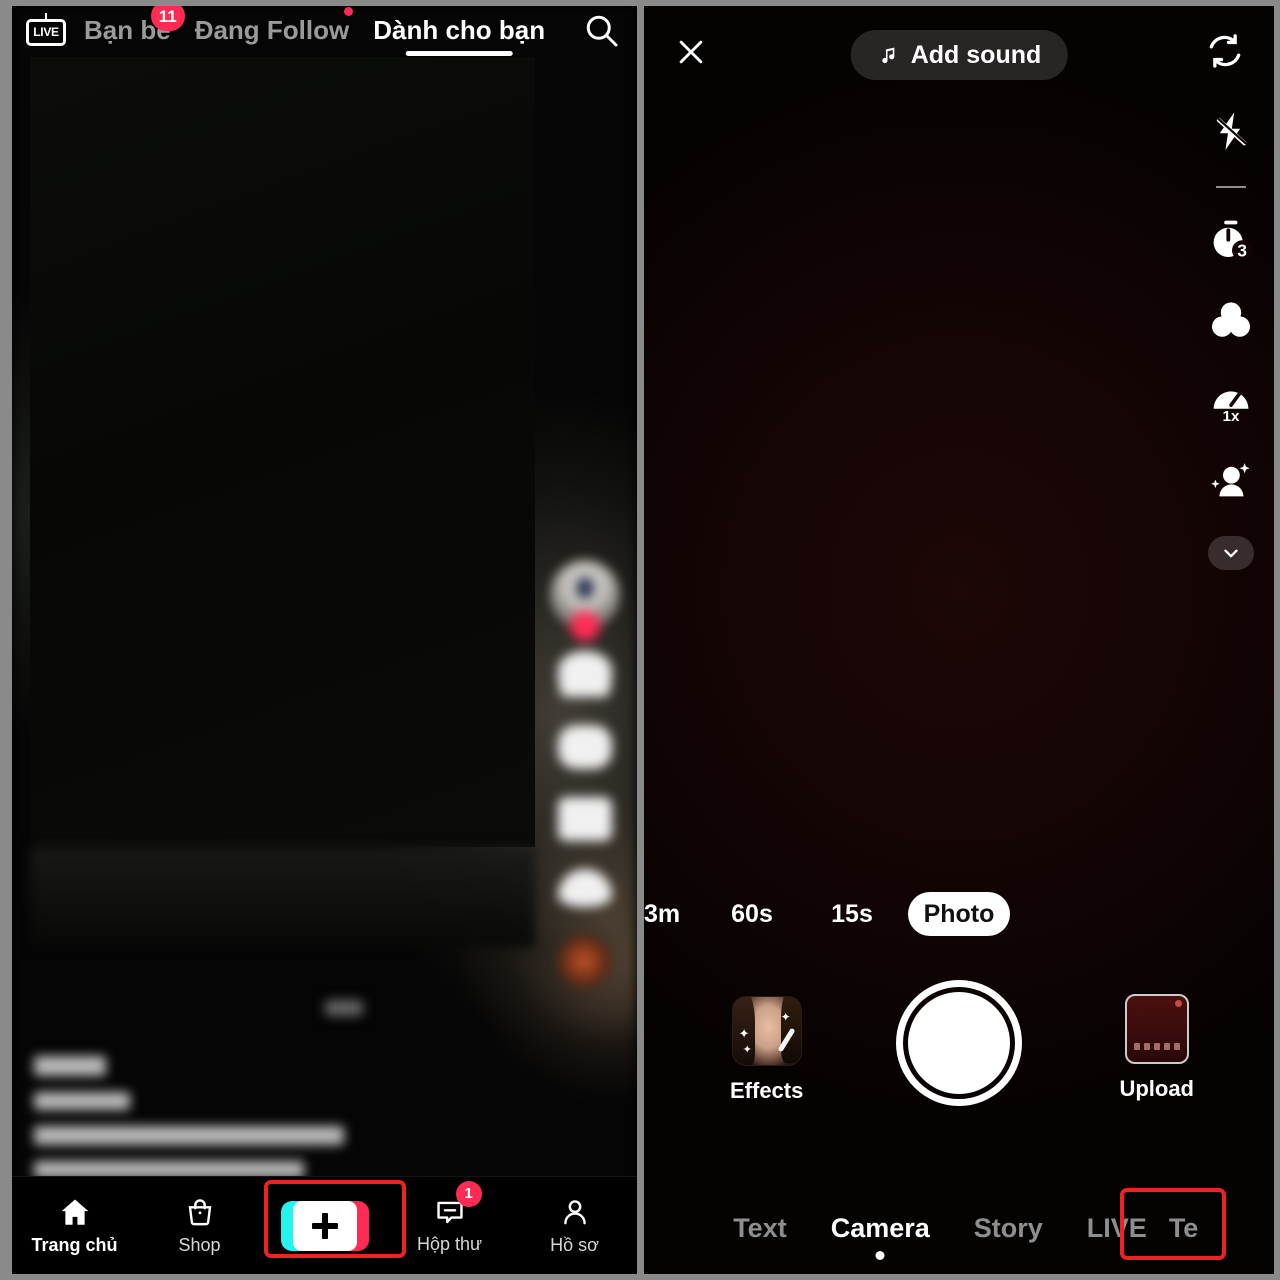 The height and width of the screenshot is (1280, 1280). Describe the element at coordinates (880, 1228) in the screenshot. I see `mode-camera-label: Camera` at that location.